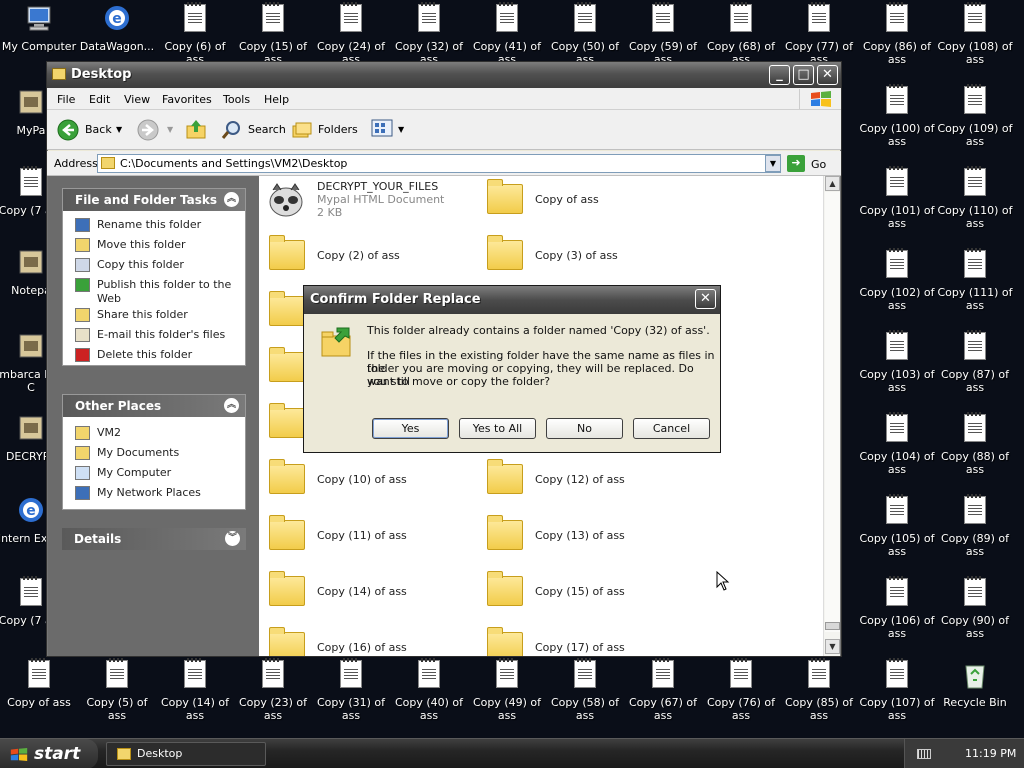  Describe the element at coordinates (92, 130) in the screenshot. I see `back-button: Back ▼` at that location.